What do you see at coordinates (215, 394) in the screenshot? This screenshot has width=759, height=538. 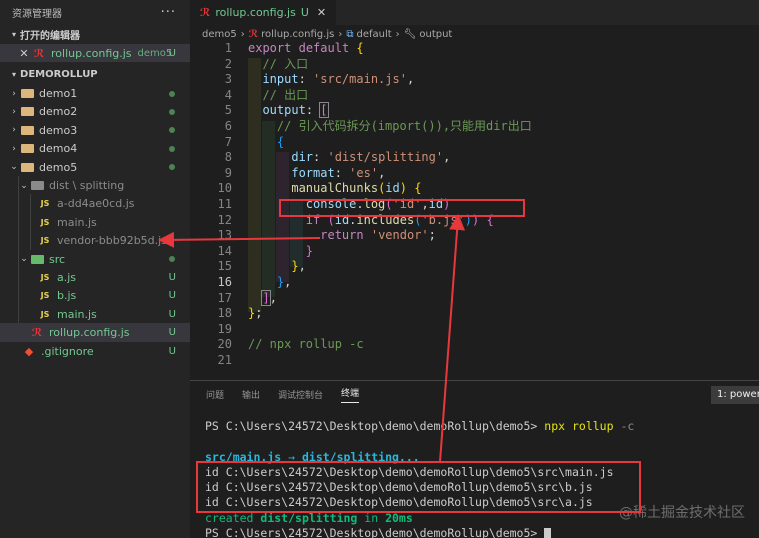 I see `tab-problems: 问题` at bounding box center [215, 394].